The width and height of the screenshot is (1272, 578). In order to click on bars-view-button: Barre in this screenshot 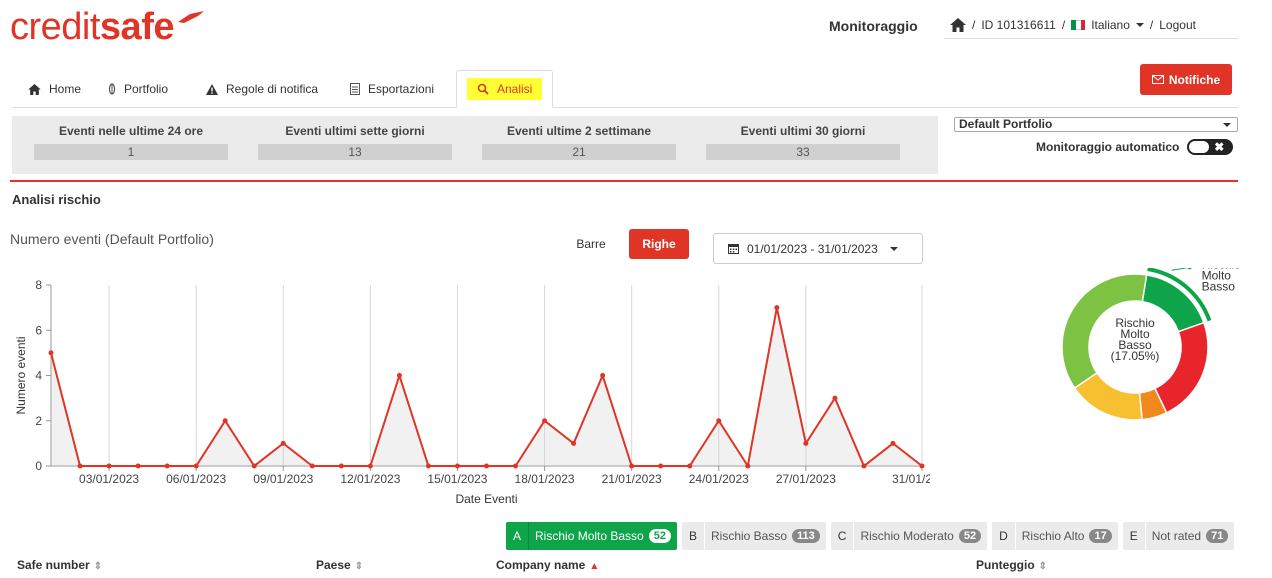, I will do `click(591, 244)`.